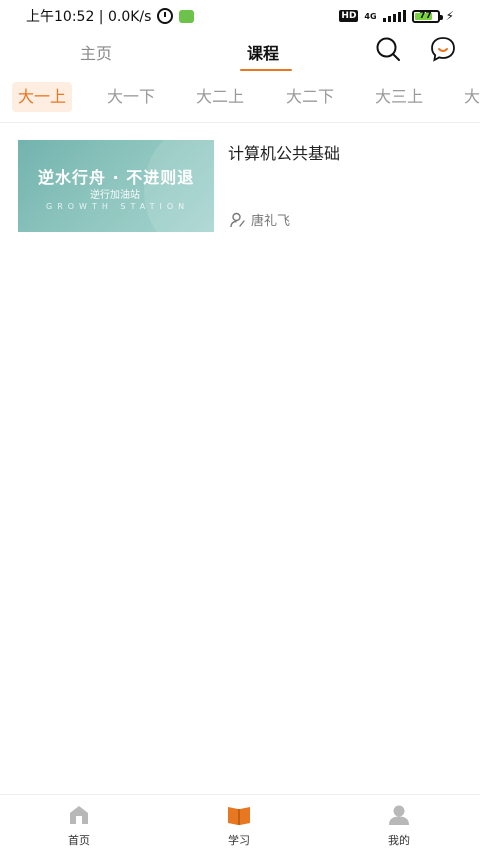  I want to click on tab-course: 课程, so click(263, 52).